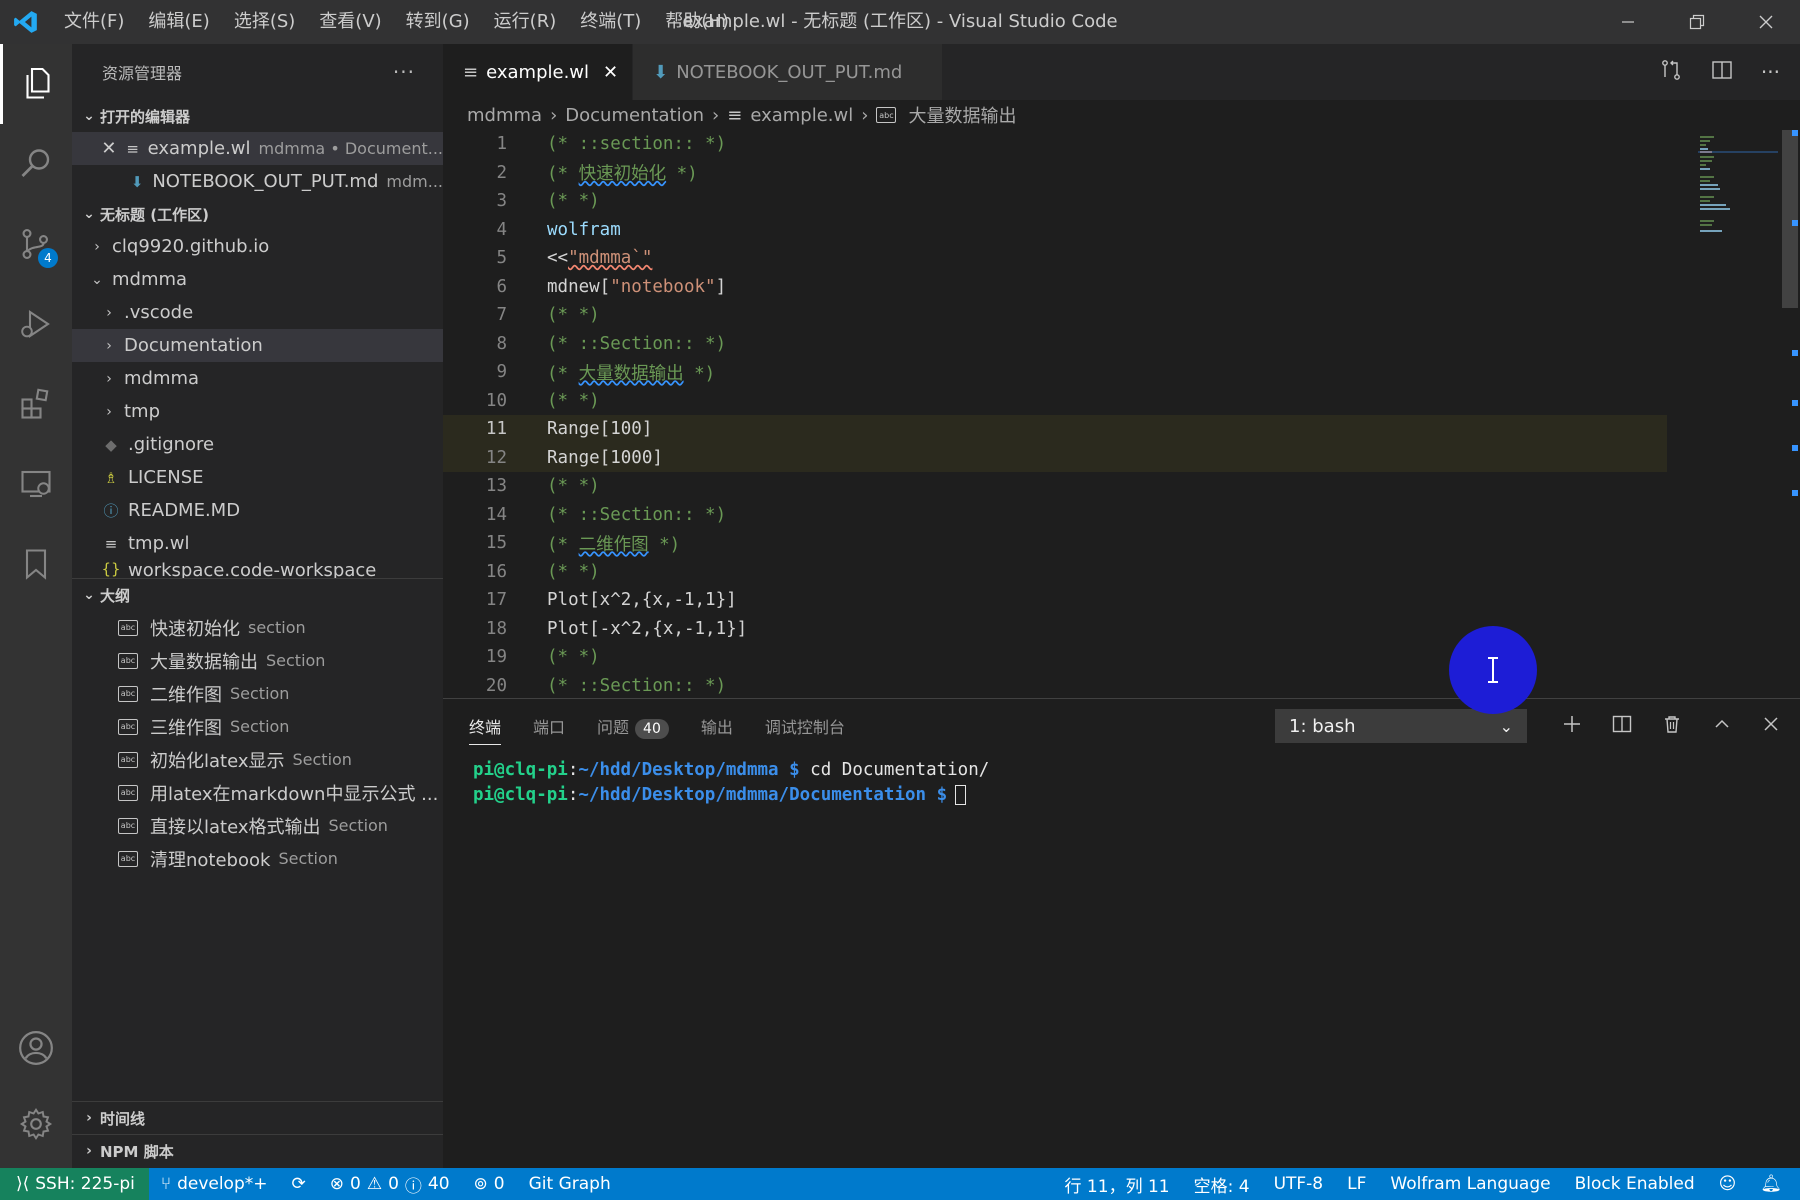  Describe the element at coordinates (485, 729) in the screenshot. I see `tab-terminal: 终端` at that location.